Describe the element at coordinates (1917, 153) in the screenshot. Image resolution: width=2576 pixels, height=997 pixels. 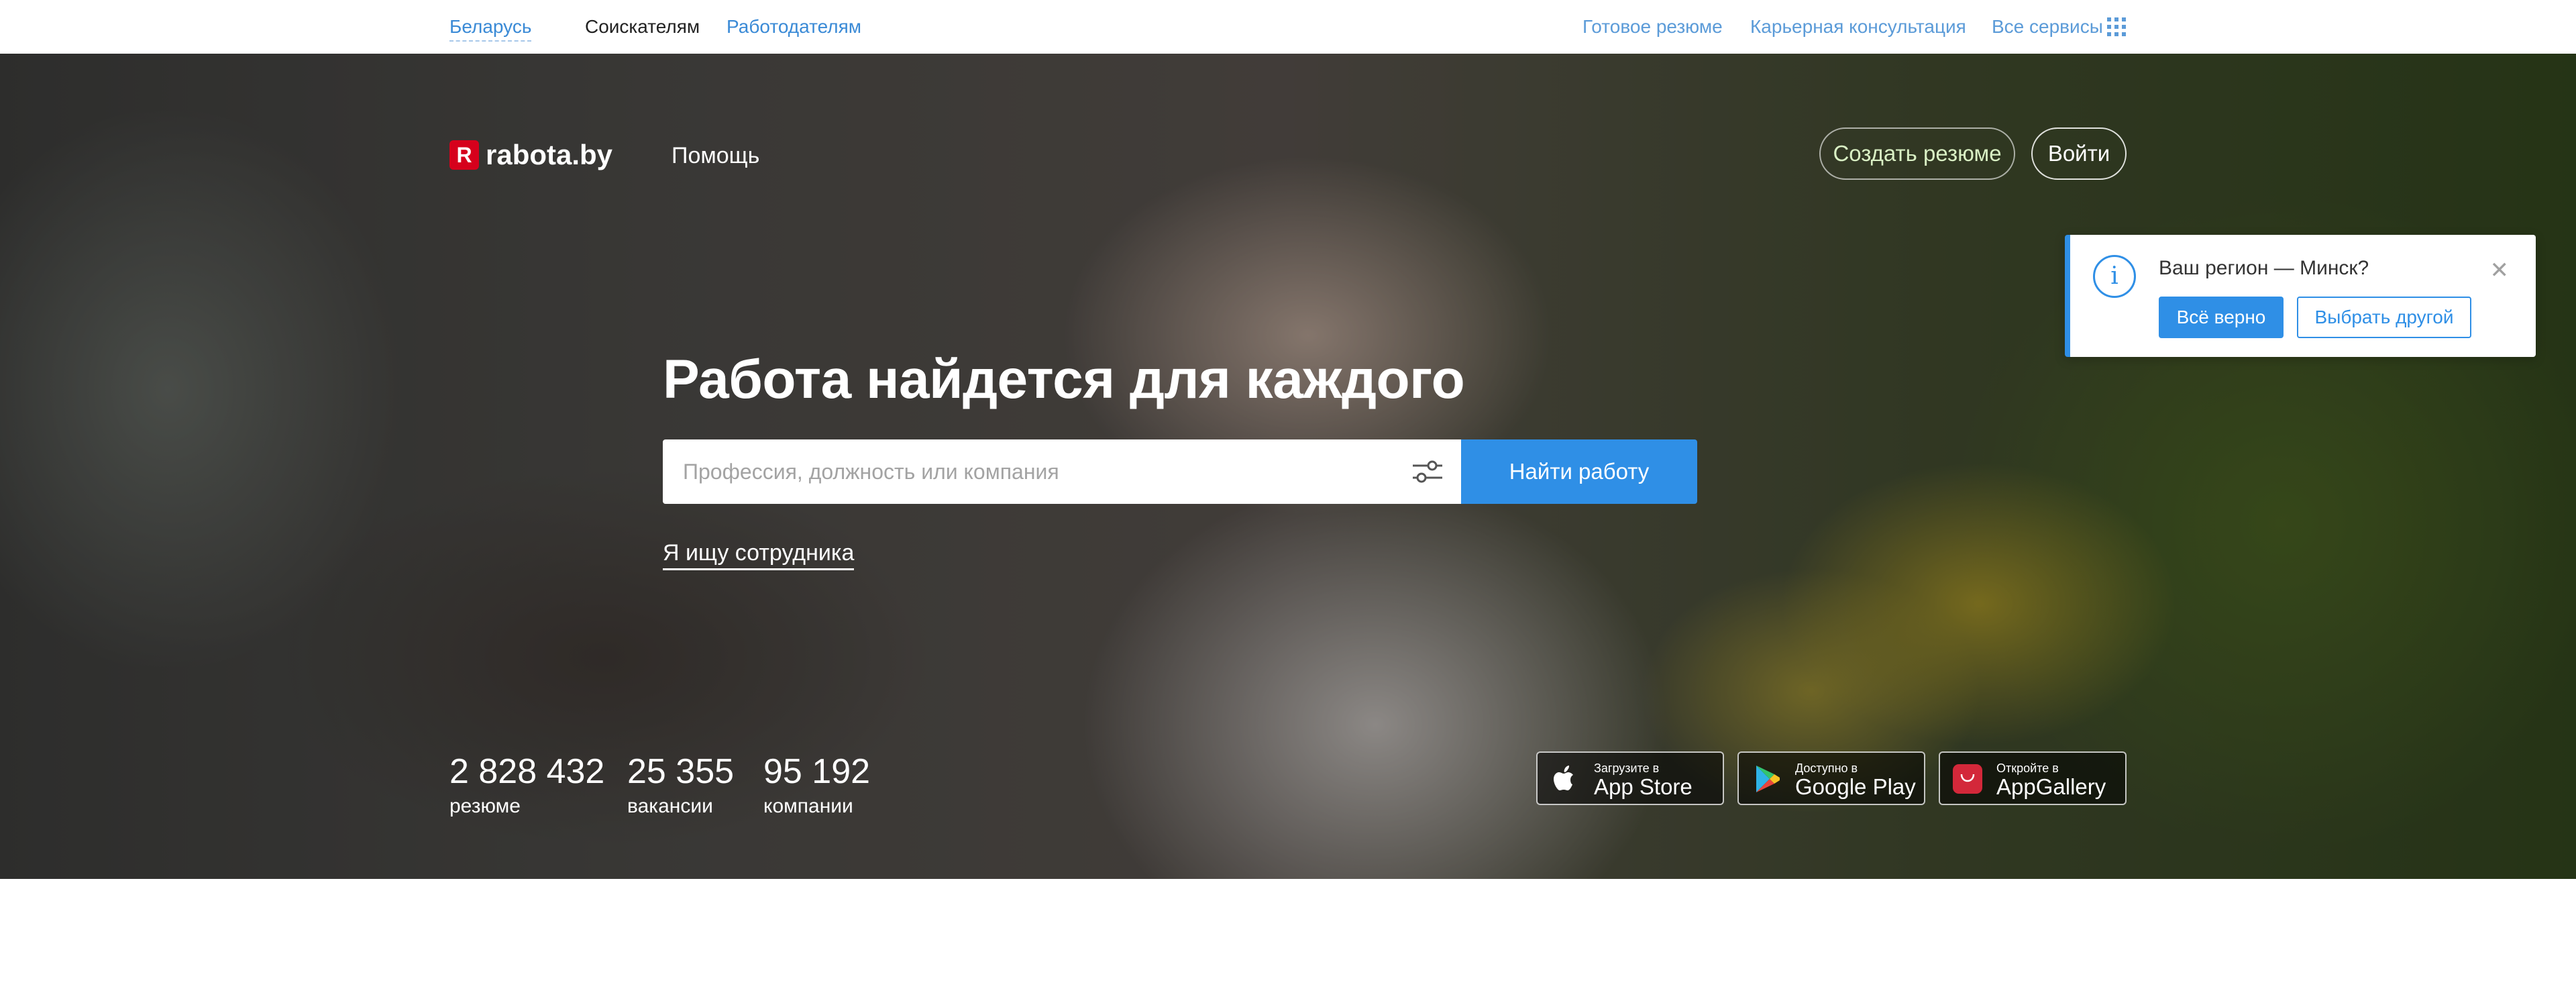
I see `create-resume-button: Создать резюме` at that location.